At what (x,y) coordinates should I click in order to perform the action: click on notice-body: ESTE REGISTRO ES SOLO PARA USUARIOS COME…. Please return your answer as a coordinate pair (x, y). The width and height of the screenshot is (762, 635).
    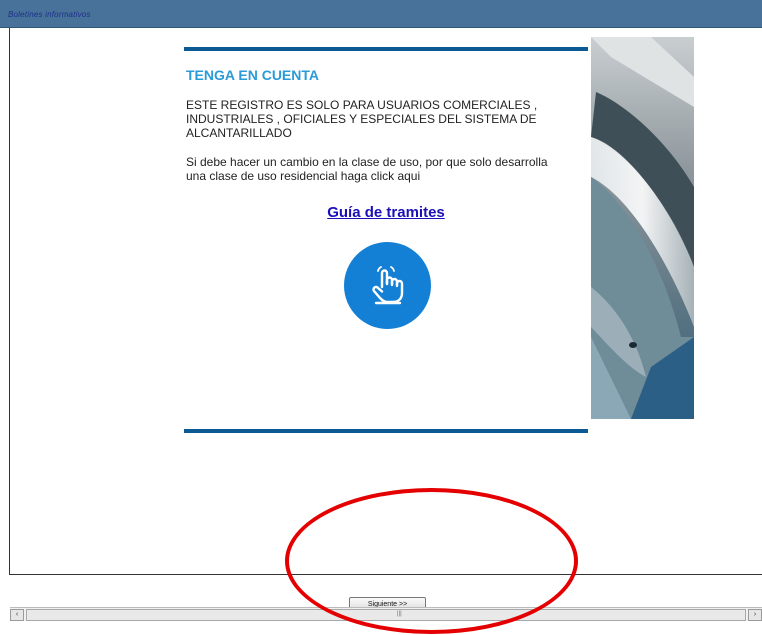
    Looking at the image, I should click on (362, 119).